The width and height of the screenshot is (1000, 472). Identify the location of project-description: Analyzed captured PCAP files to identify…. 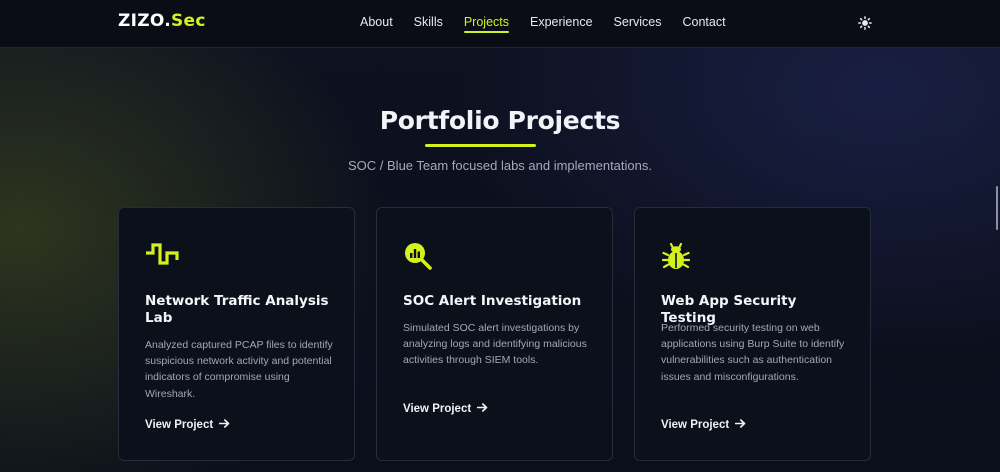
(239, 369).